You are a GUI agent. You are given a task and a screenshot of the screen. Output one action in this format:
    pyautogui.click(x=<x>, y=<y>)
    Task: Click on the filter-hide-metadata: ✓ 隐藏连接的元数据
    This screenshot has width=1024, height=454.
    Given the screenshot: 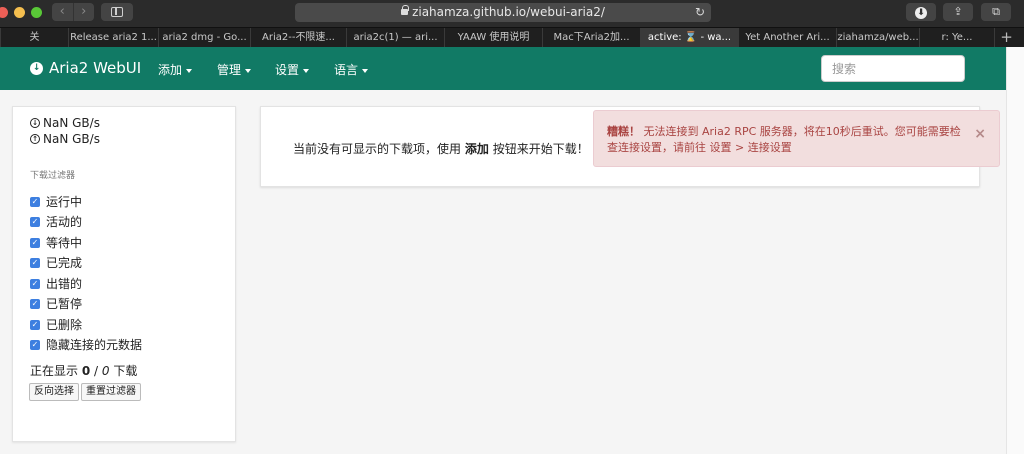 What is the action you would take?
    pyautogui.click(x=86, y=344)
    